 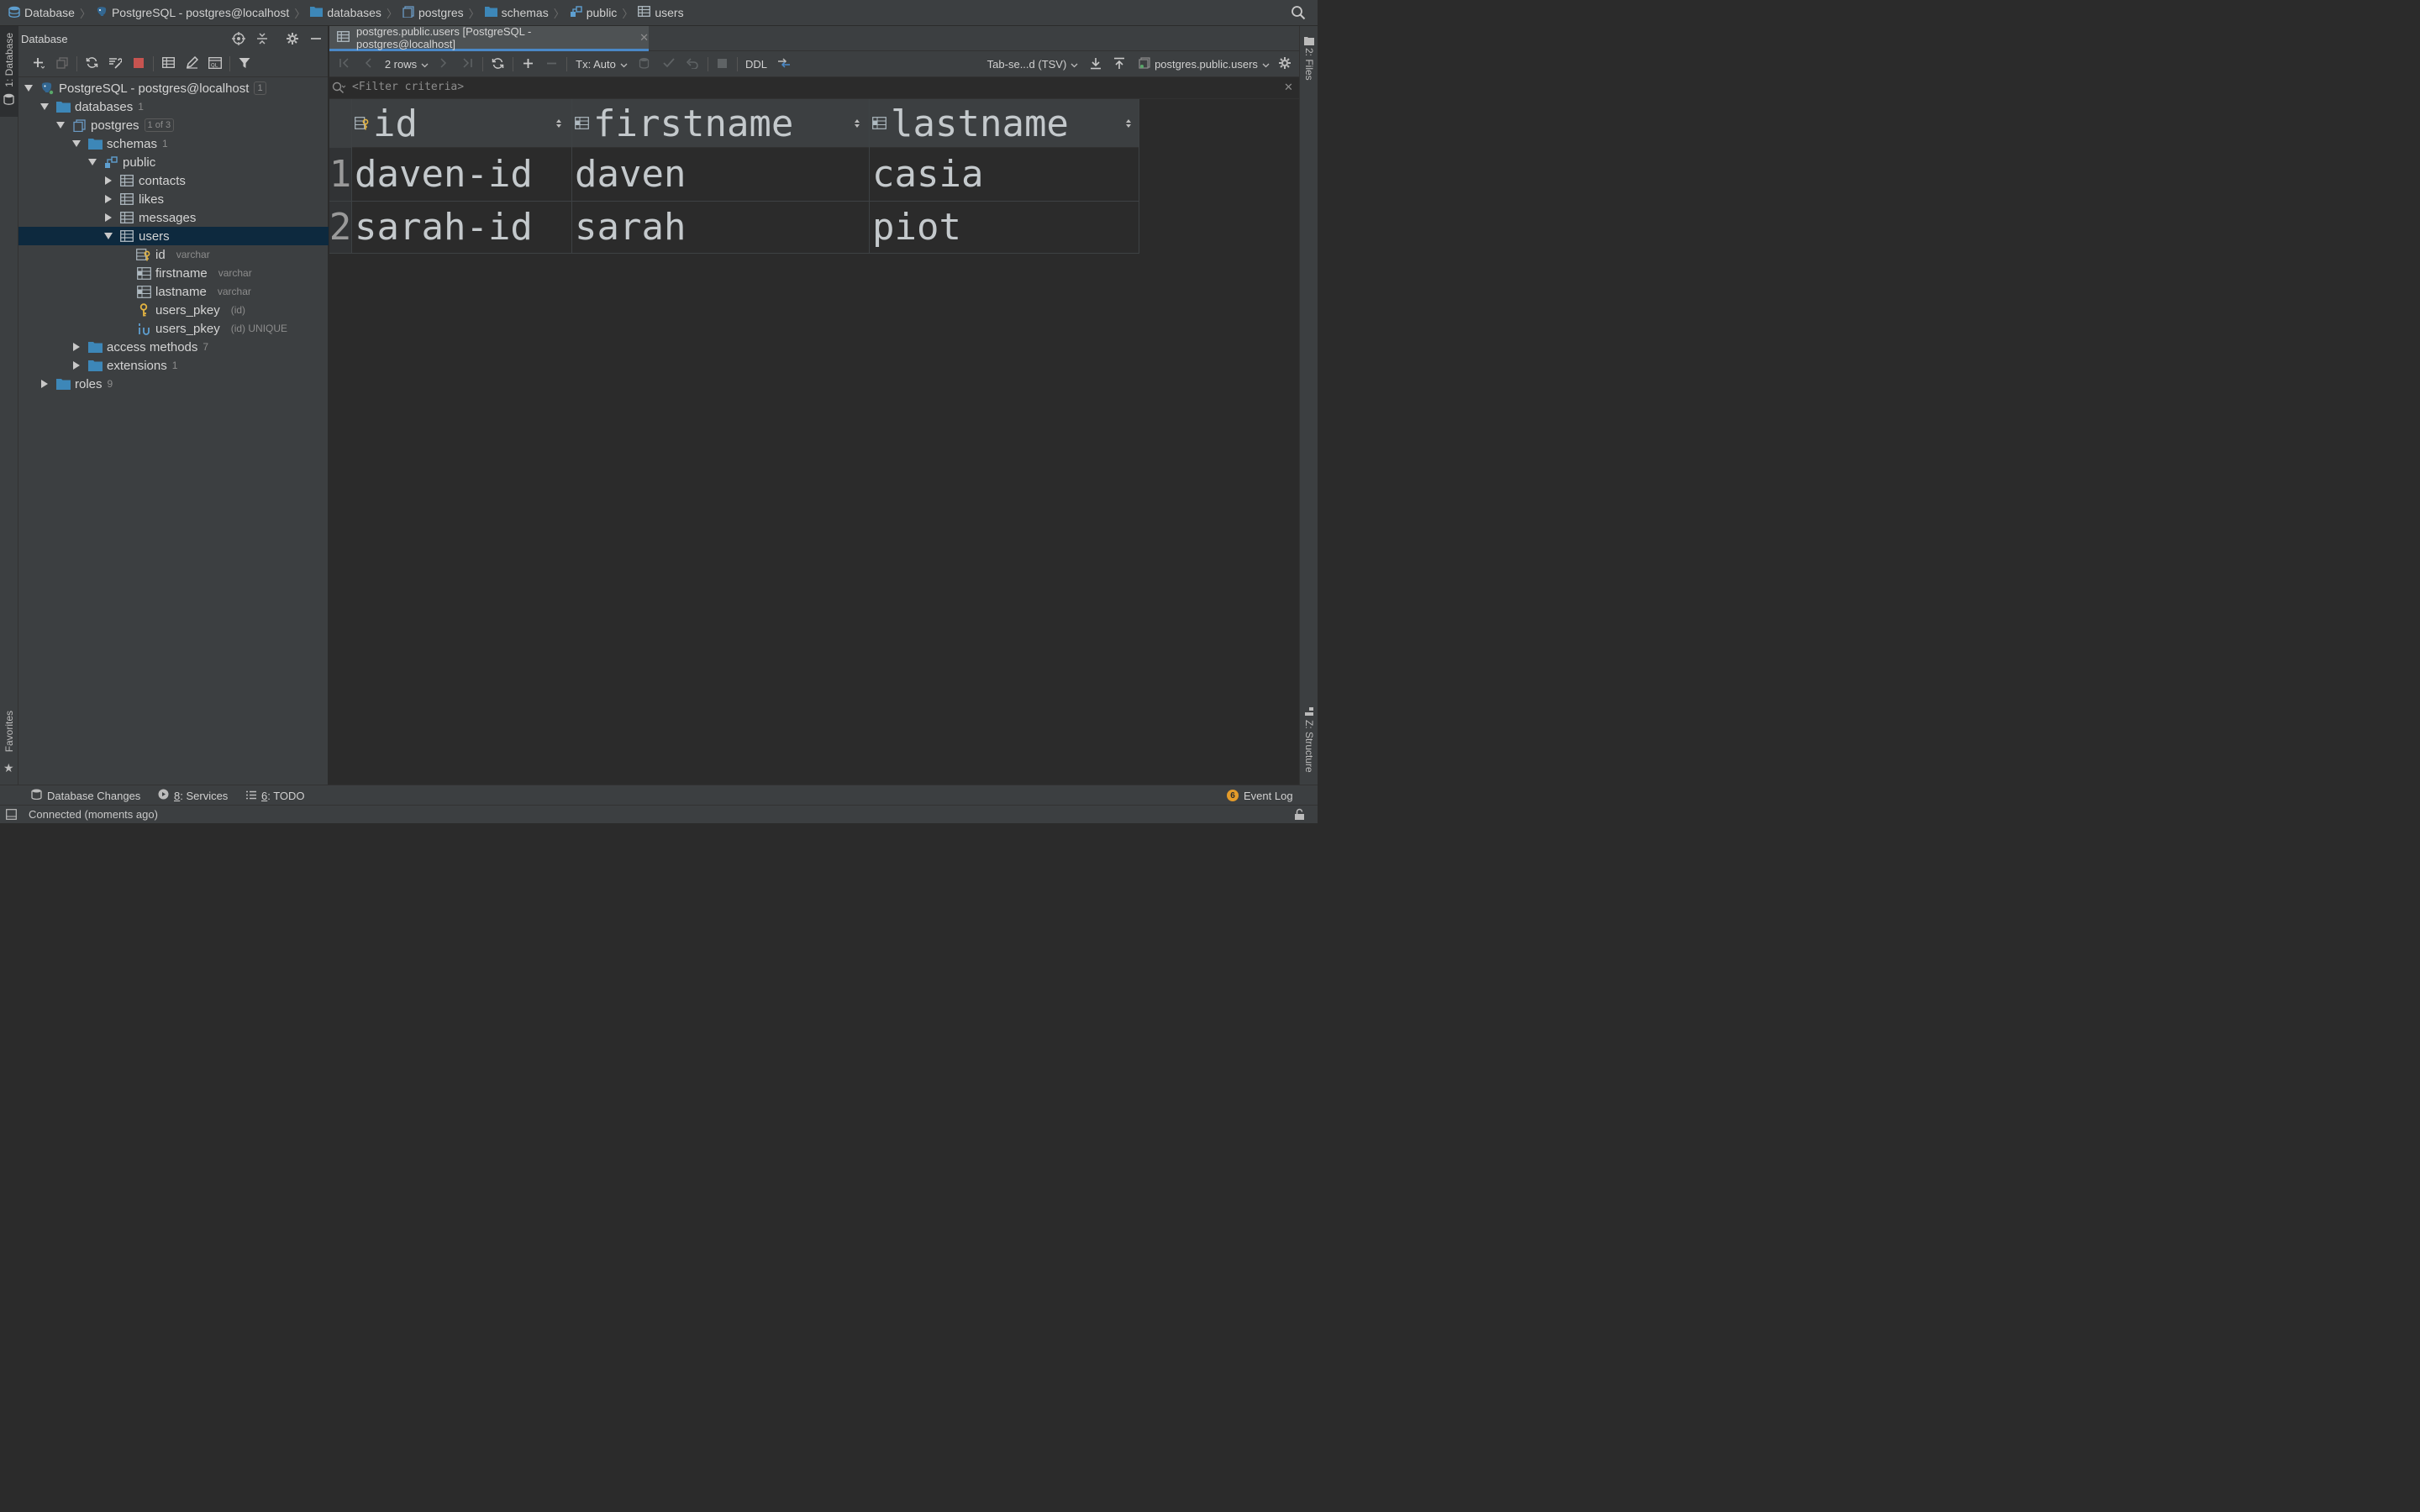 What do you see at coordinates (173, 106) in the screenshot?
I see `tree-node-databases: databases 1` at bounding box center [173, 106].